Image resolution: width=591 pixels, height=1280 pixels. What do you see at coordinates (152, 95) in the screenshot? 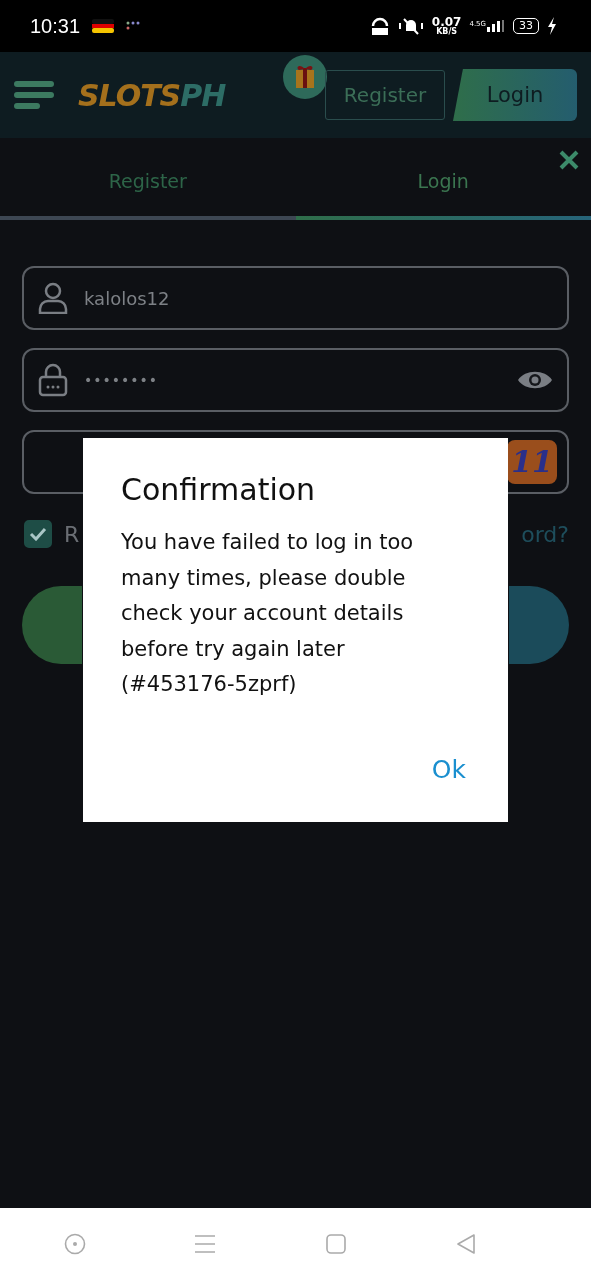
I see `logo: SLOTSPH` at bounding box center [152, 95].